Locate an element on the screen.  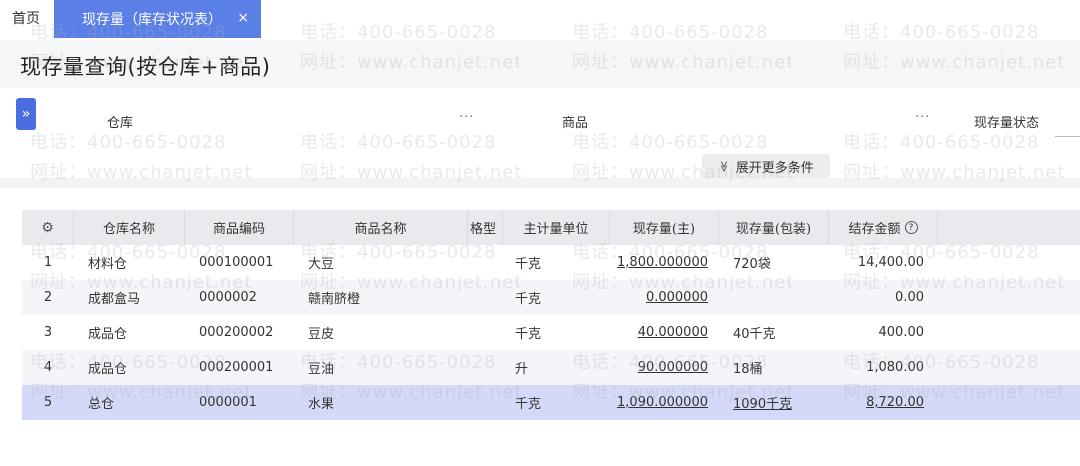
header-code: 商品编码 is located at coordinates (239, 227).